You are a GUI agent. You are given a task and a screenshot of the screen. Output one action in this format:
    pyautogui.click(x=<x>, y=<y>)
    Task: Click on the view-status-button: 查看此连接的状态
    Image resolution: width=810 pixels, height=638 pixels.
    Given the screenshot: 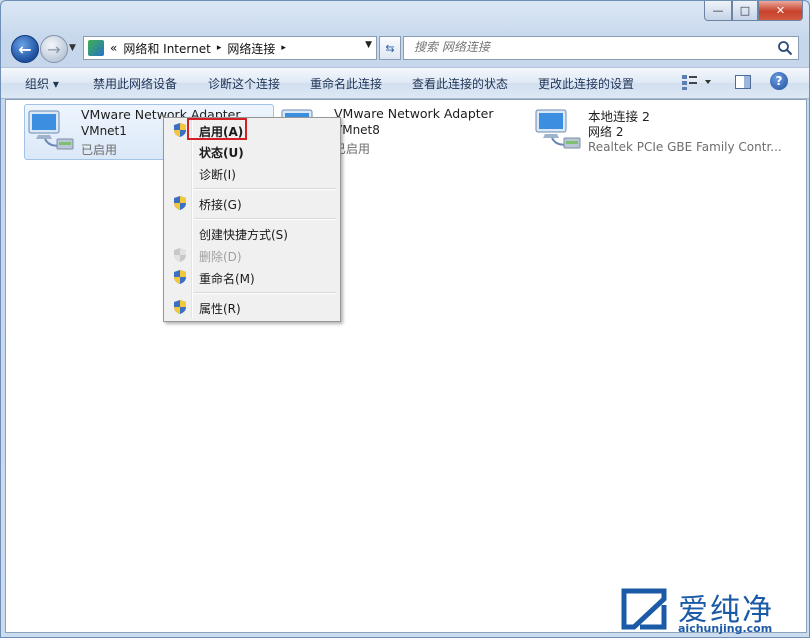 What is the action you would take?
    pyautogui.click(x=460, y=83)
    